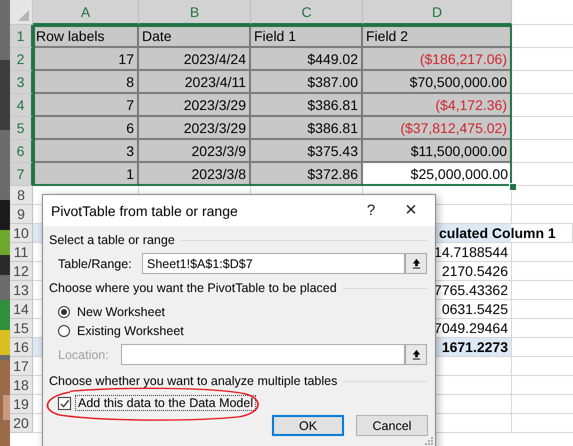 This screenshot has width=573, height=446. What do you see at coordinates (263, 354) in the screenshot?
I see `location-field` at bounding box center [263, 354].